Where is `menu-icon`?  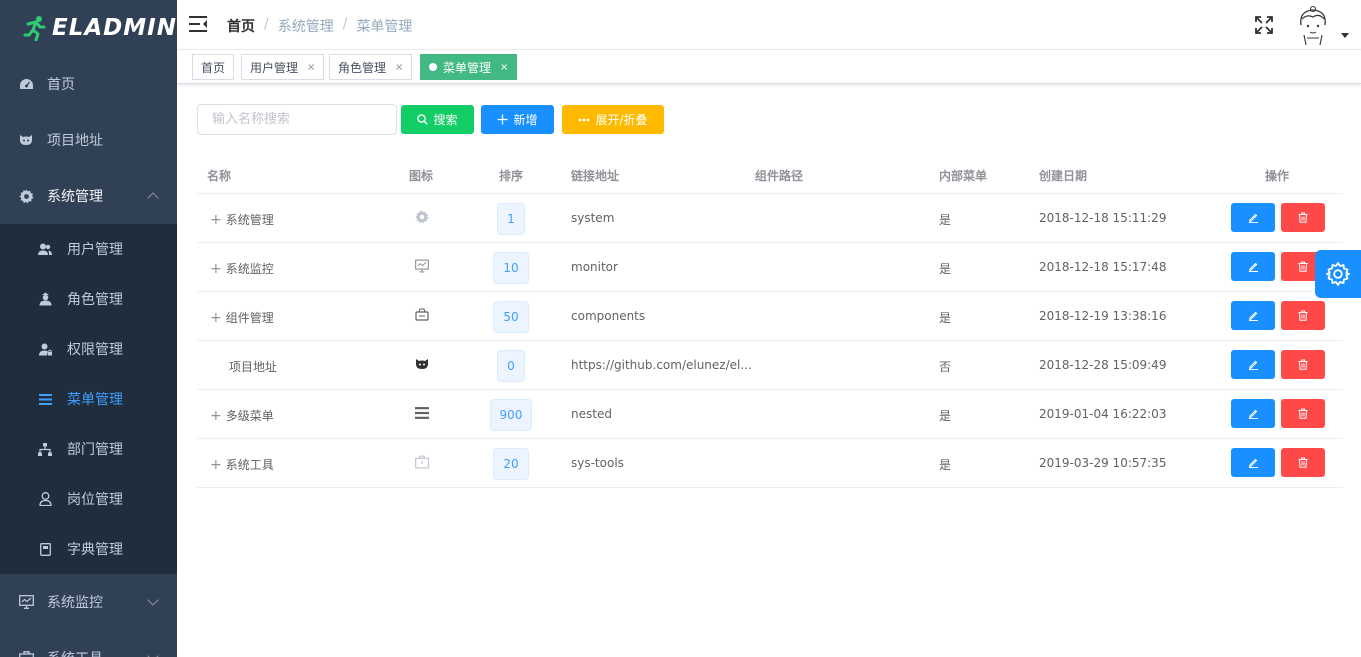
menu-icon is located at coordinates (422, 413).